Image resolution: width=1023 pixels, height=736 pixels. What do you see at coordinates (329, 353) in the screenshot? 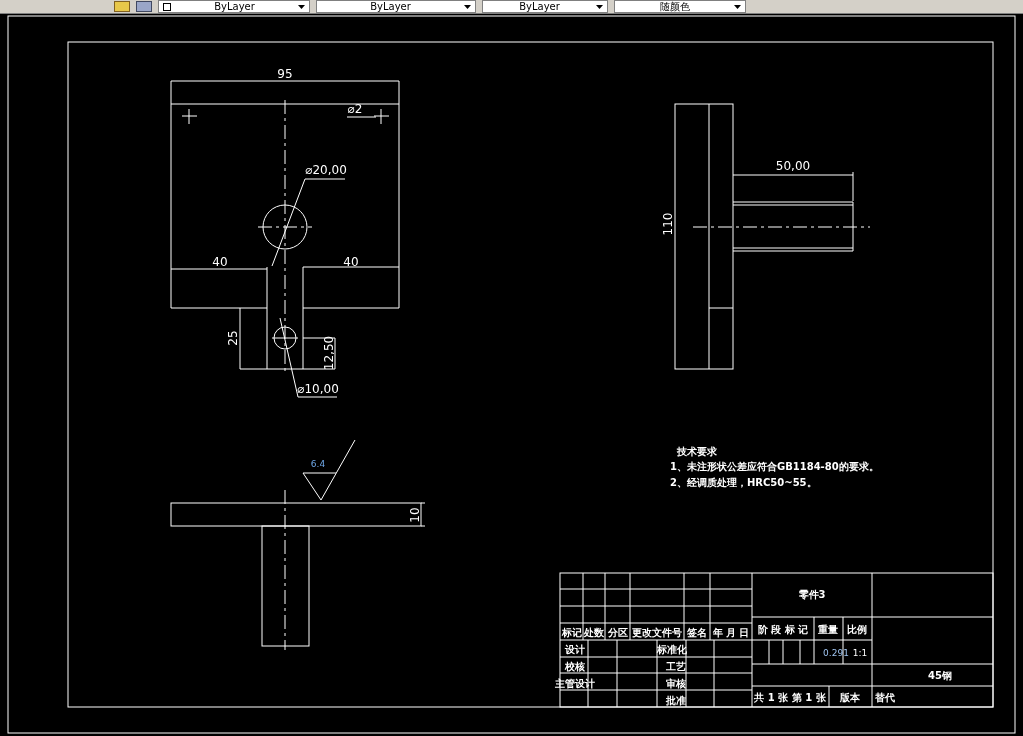
I see `dimension-label: 12,50` at bounding box center [329, 353].